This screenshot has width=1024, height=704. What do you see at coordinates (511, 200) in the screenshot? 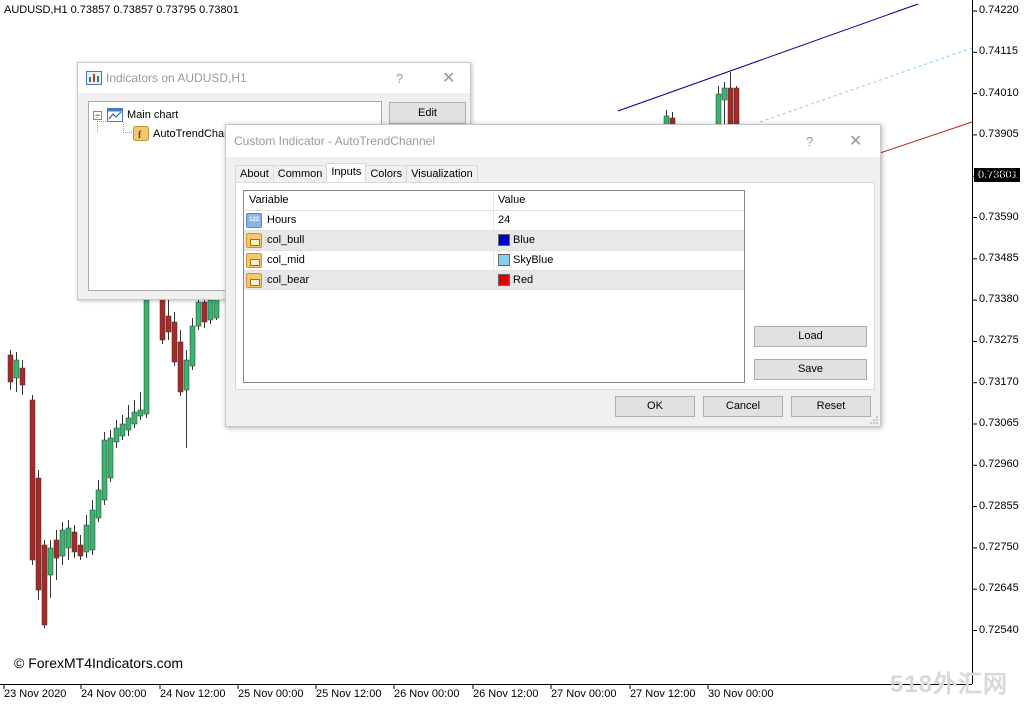
I see `header-value: Value` at bounding box center [511, 200].